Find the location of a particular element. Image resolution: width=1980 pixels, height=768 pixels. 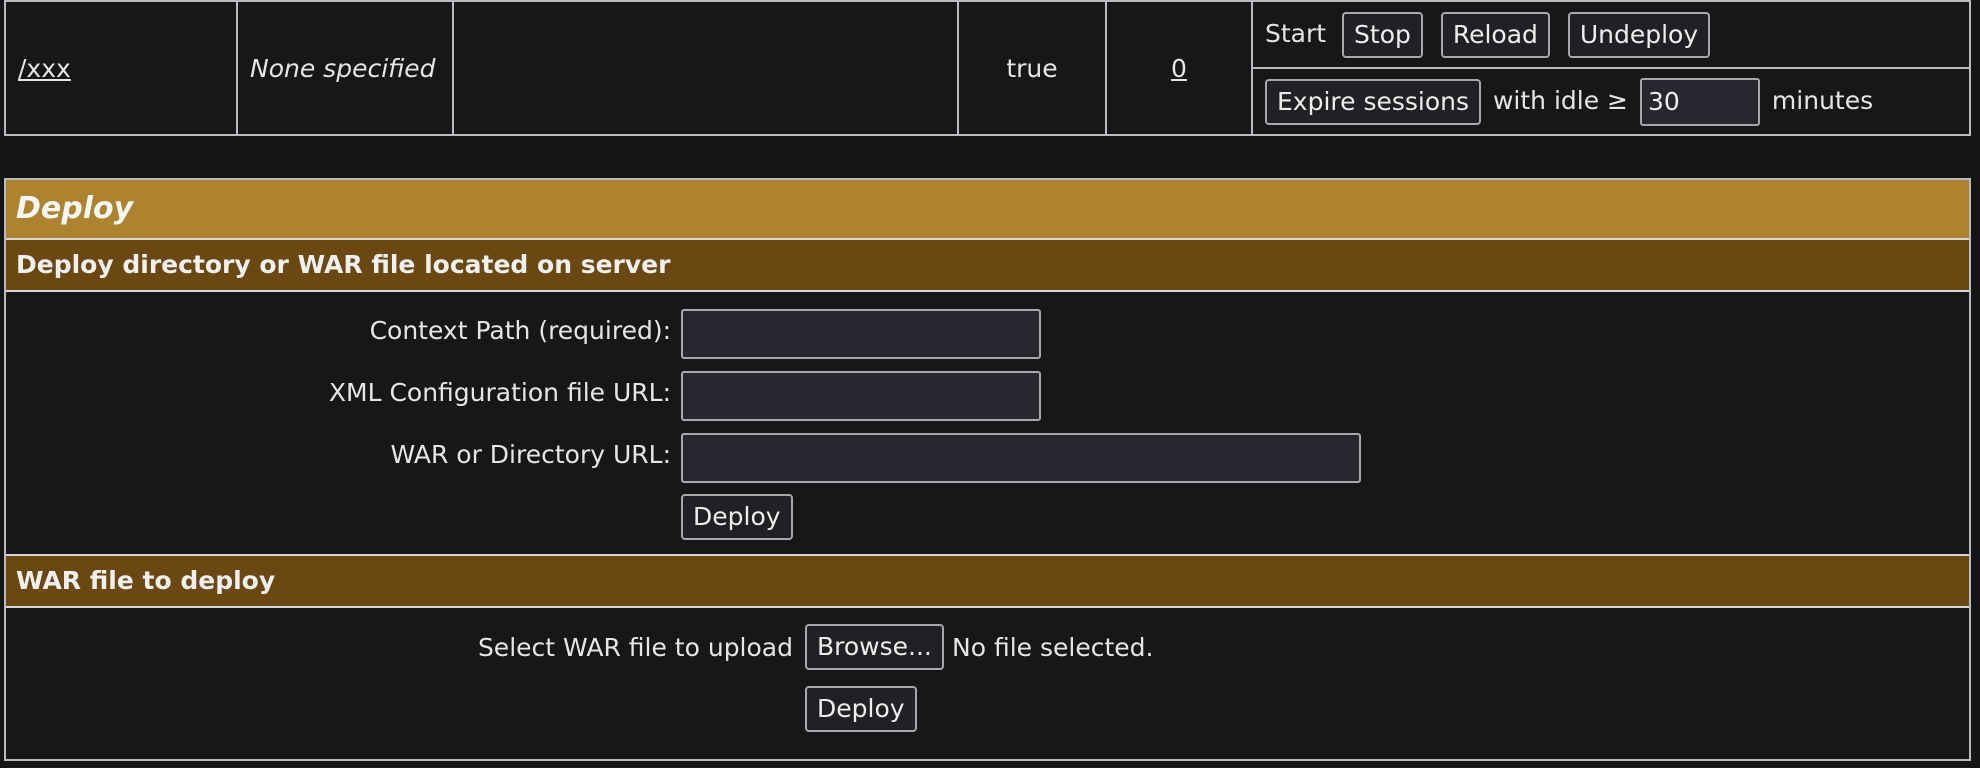

idle-minutes-input is located at coordinates (1699, 101).